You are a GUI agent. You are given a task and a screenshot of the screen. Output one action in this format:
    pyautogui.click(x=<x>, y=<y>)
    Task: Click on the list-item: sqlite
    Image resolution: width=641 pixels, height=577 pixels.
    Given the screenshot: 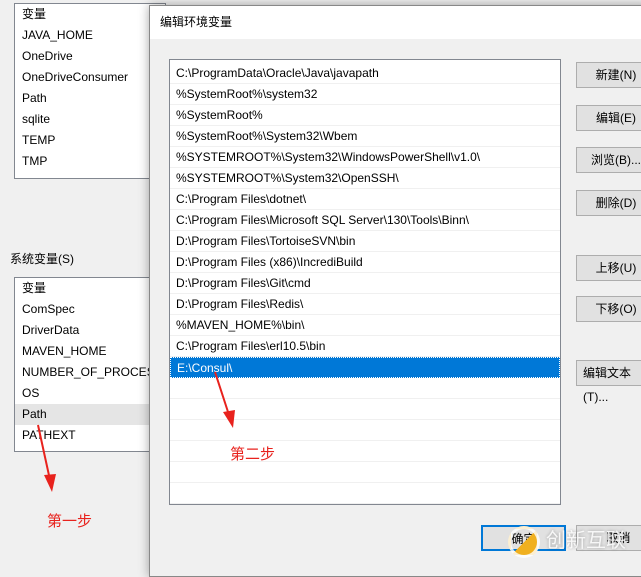 What is the action you would take?
    pyautogui.click(x=90, y=119)
    